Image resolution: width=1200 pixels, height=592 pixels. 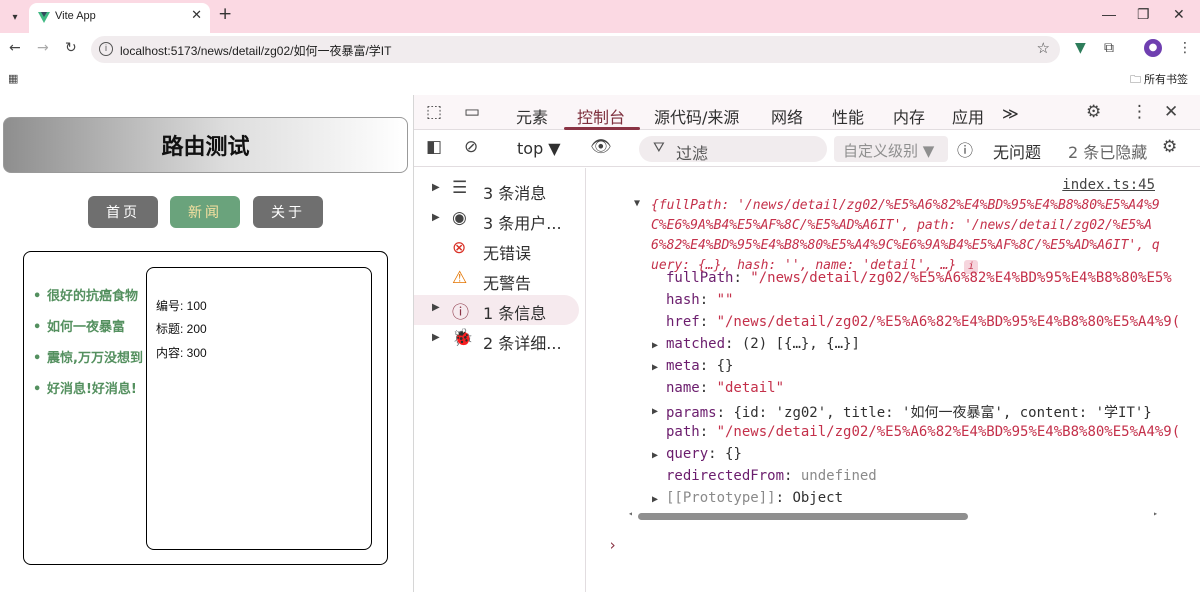 What do you see at coordinates (1155, 513) in the screenshot?
I see `scroll-right-icon: ▸` at bounding box center [1155, 513].